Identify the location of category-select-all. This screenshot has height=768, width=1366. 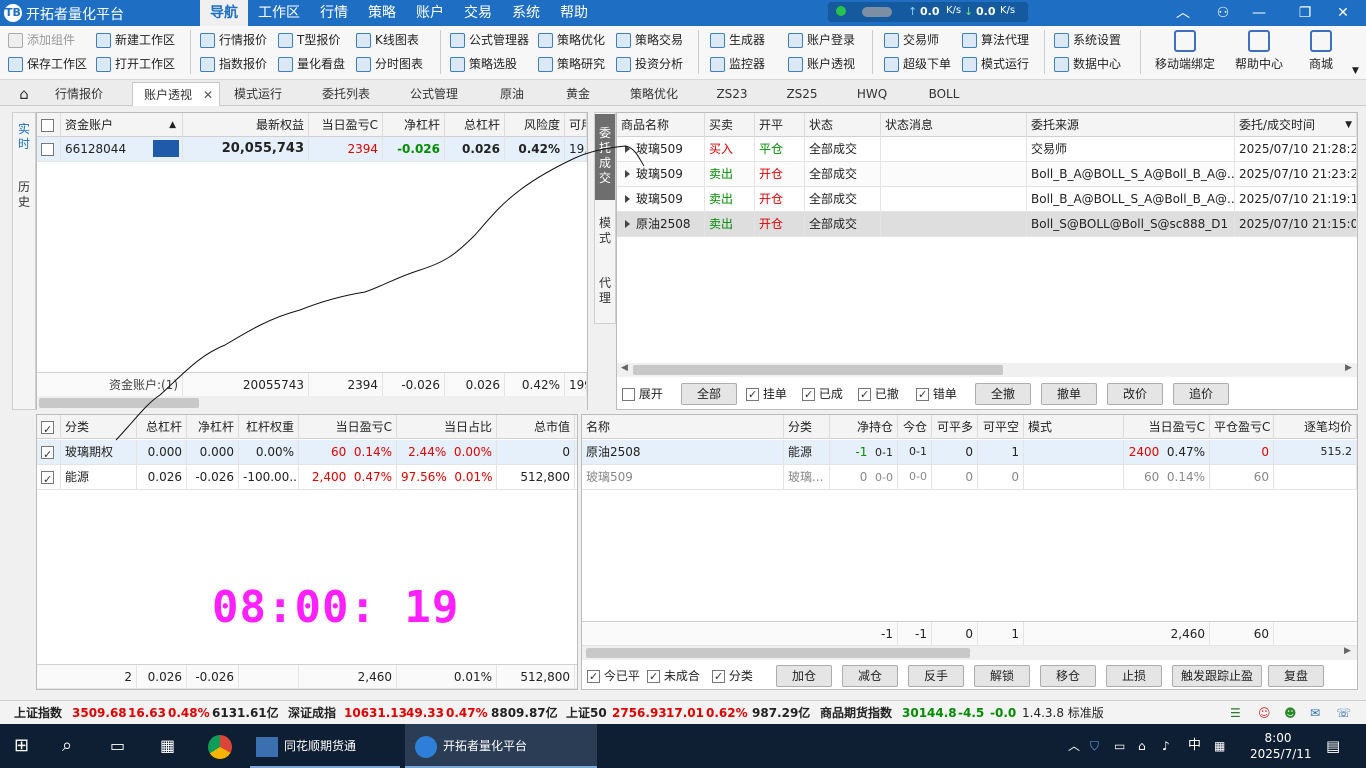
(49, 427).